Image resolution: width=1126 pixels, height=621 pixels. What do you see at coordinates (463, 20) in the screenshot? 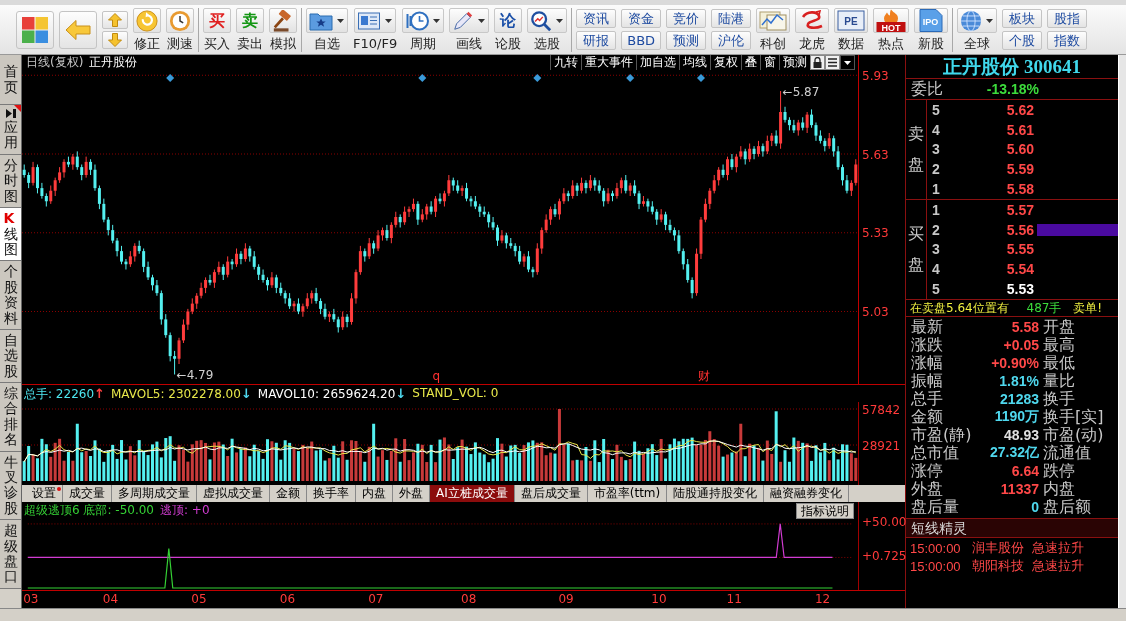
I see `pencil-icon` at bounding box center [463, 20].